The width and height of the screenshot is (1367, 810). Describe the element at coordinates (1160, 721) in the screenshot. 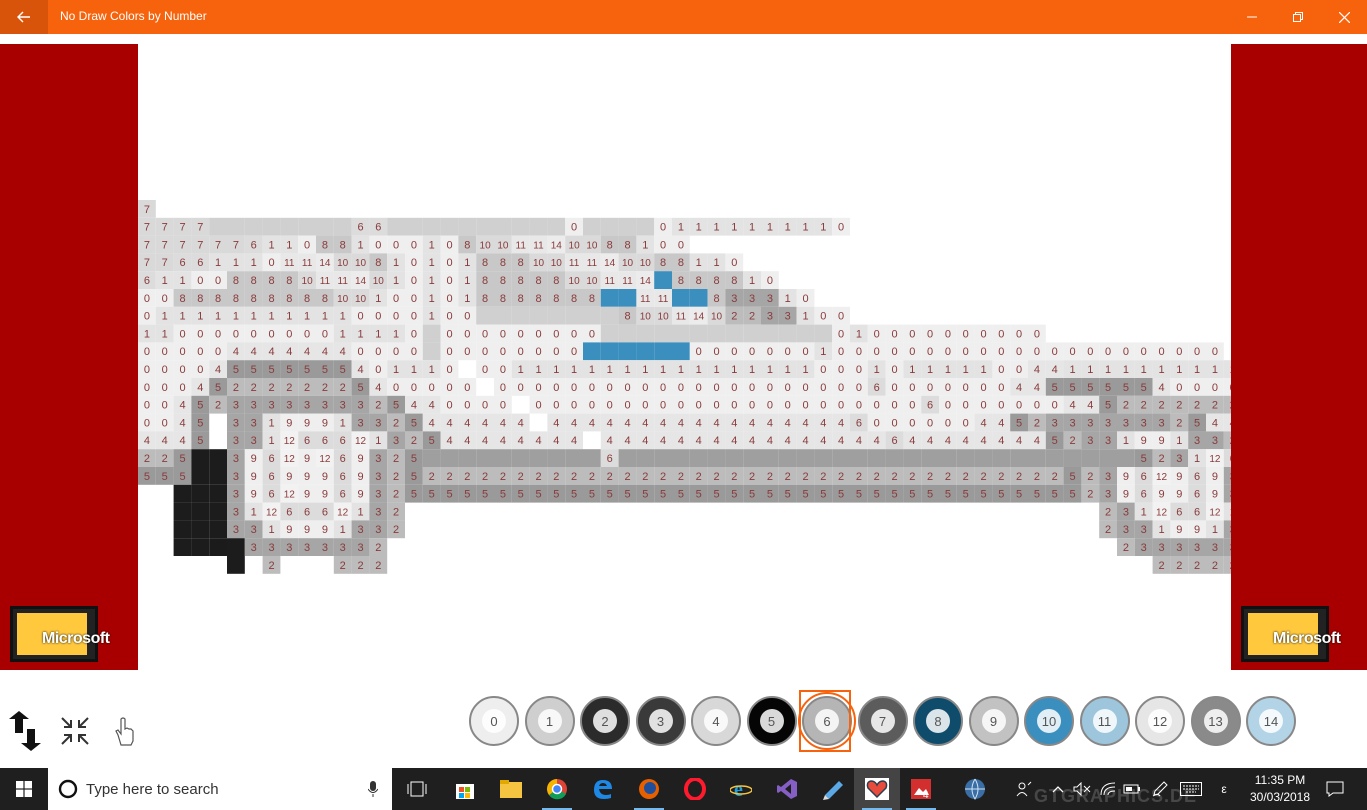

I see `palette-color-12: 12` at that location.